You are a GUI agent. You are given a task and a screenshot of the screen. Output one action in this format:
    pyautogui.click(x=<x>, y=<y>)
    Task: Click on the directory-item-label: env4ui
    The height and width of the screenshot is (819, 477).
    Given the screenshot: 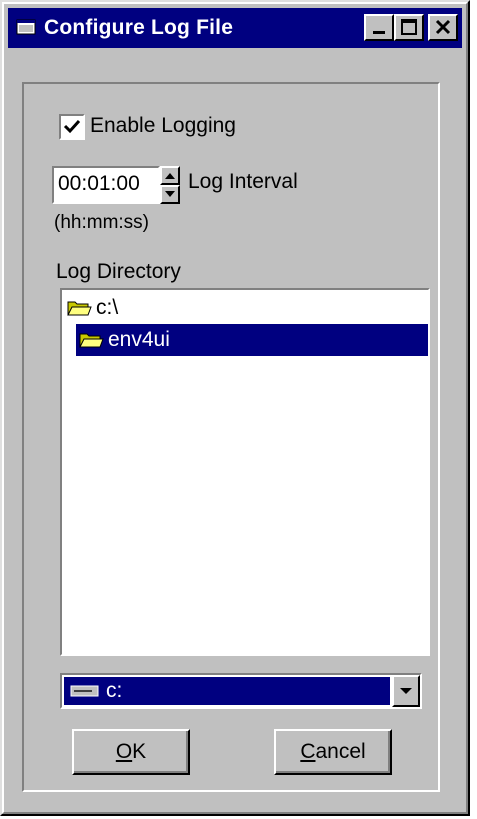 What is the action you would take?
    pyautogui.click(x=139, y=339)
    